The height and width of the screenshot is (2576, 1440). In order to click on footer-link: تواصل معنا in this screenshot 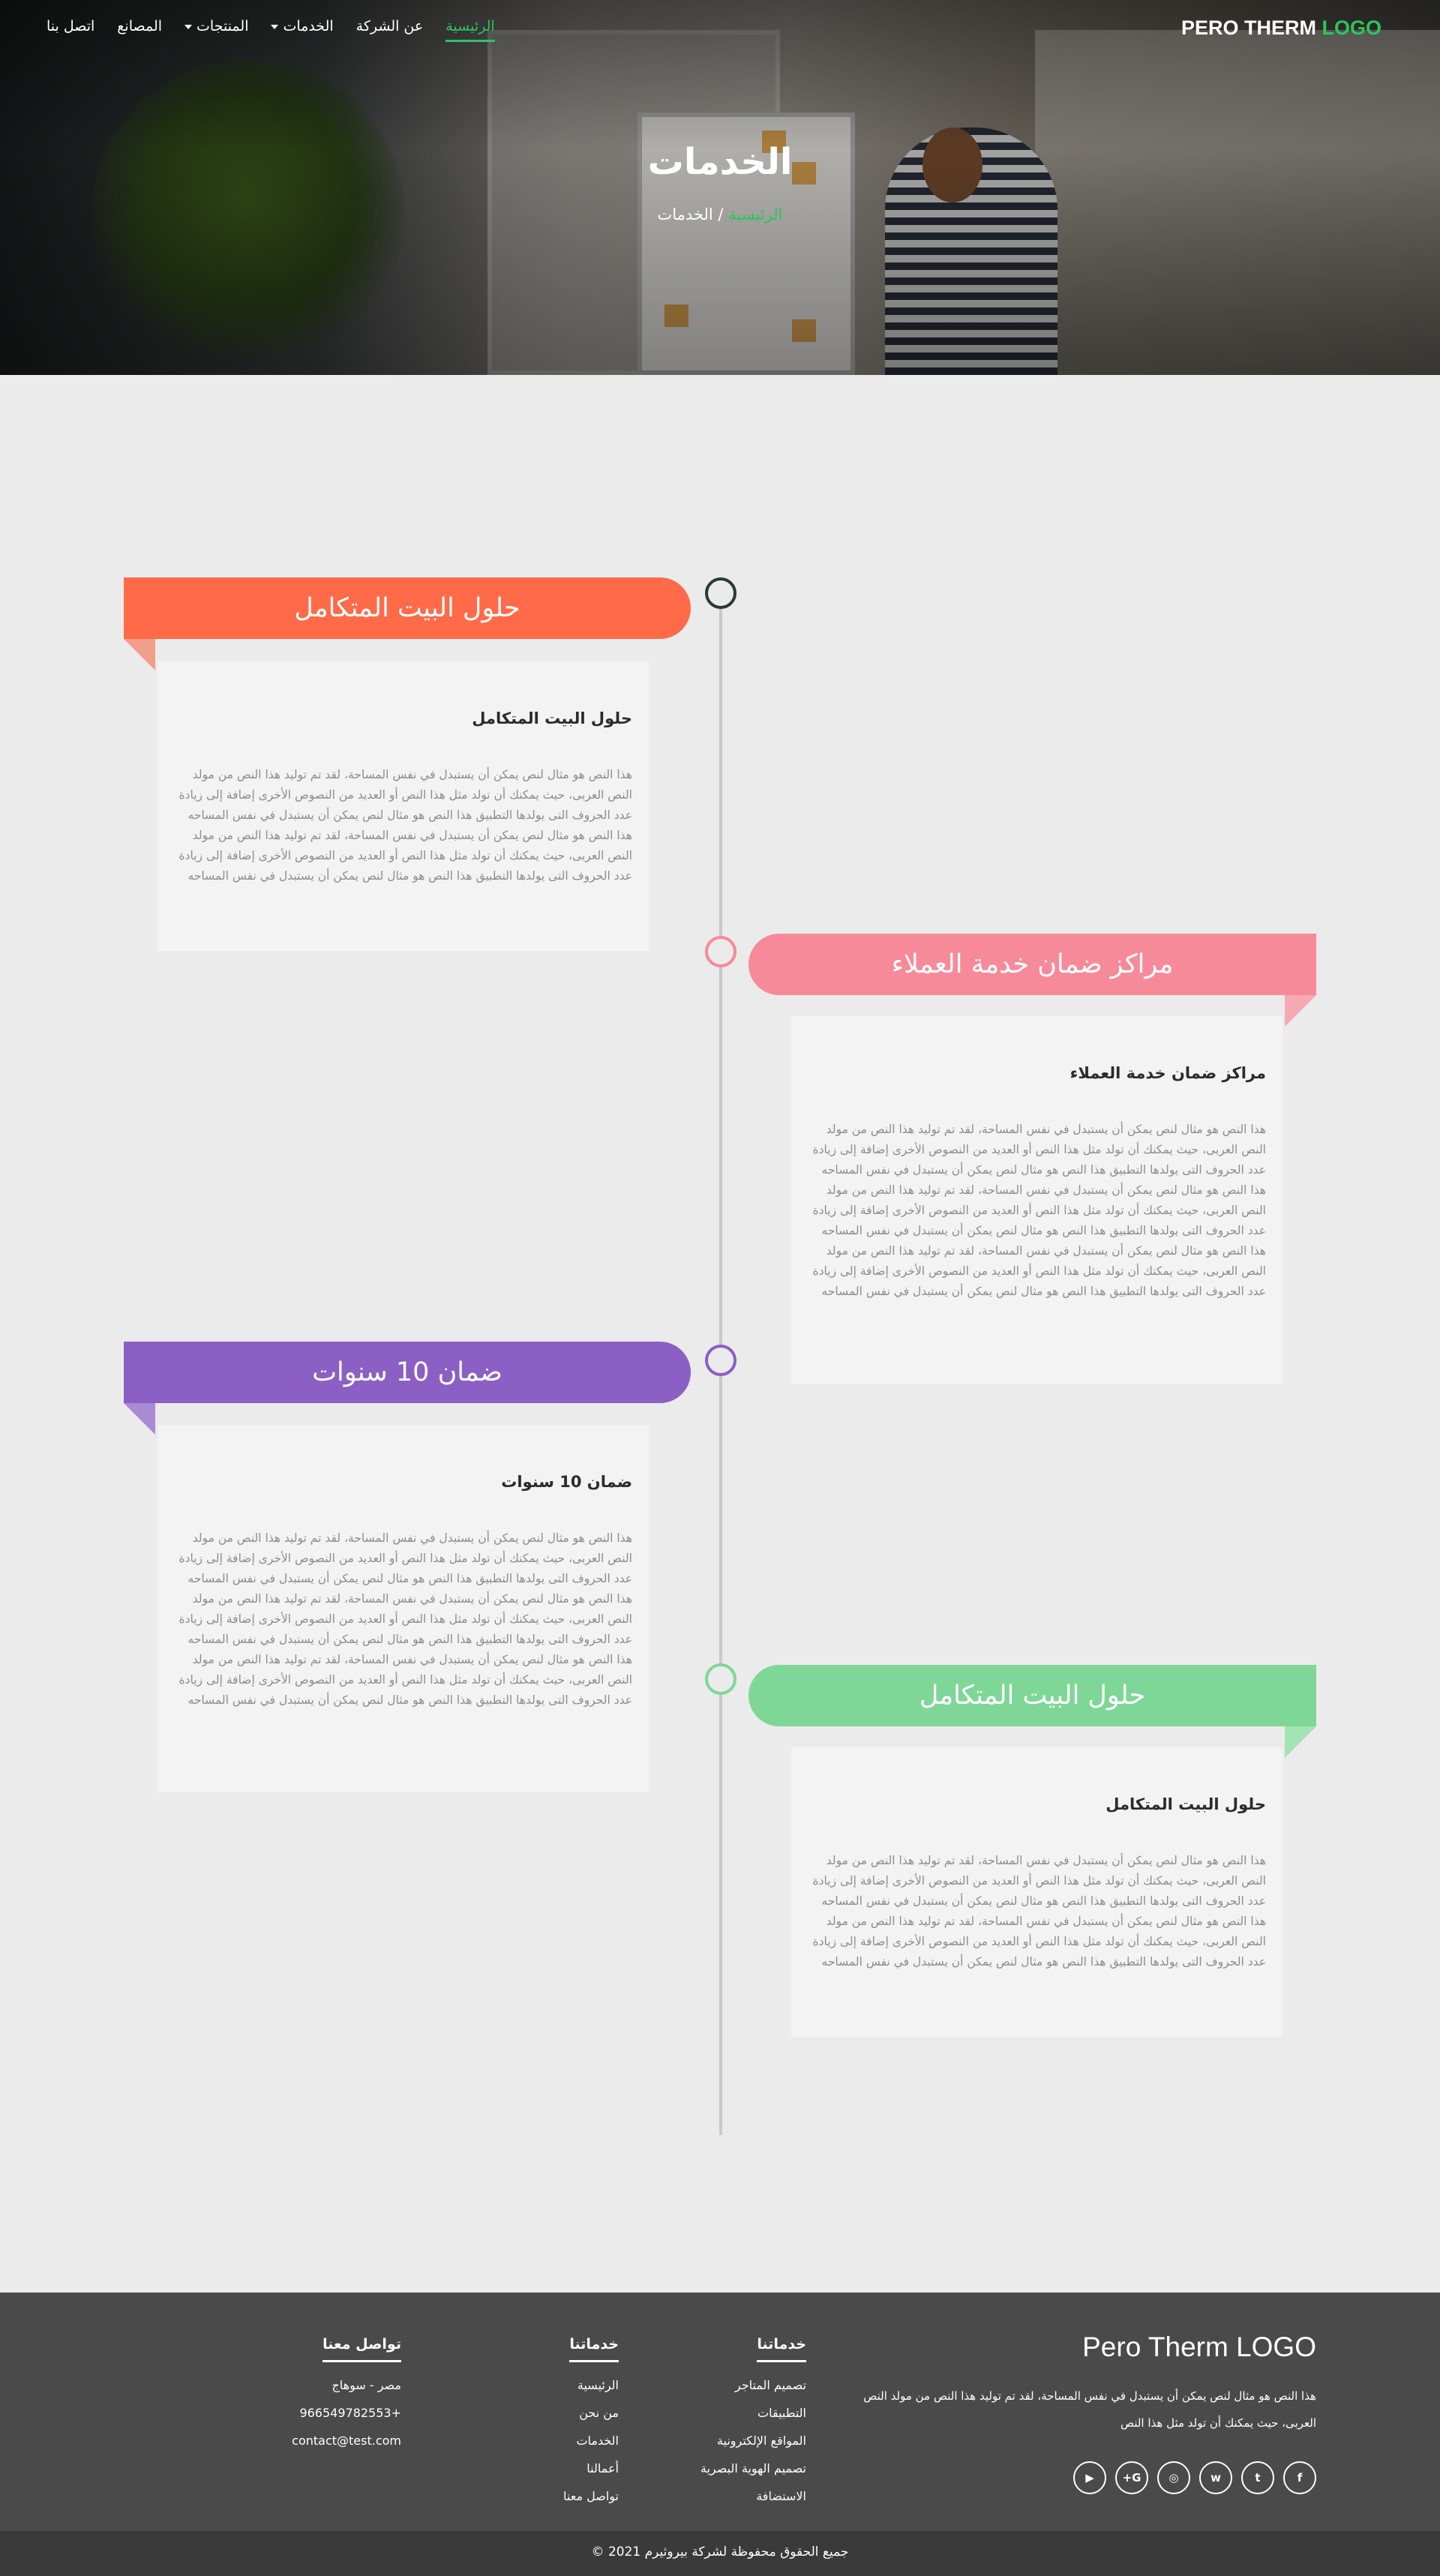, I will do `click(591, 2496)`.